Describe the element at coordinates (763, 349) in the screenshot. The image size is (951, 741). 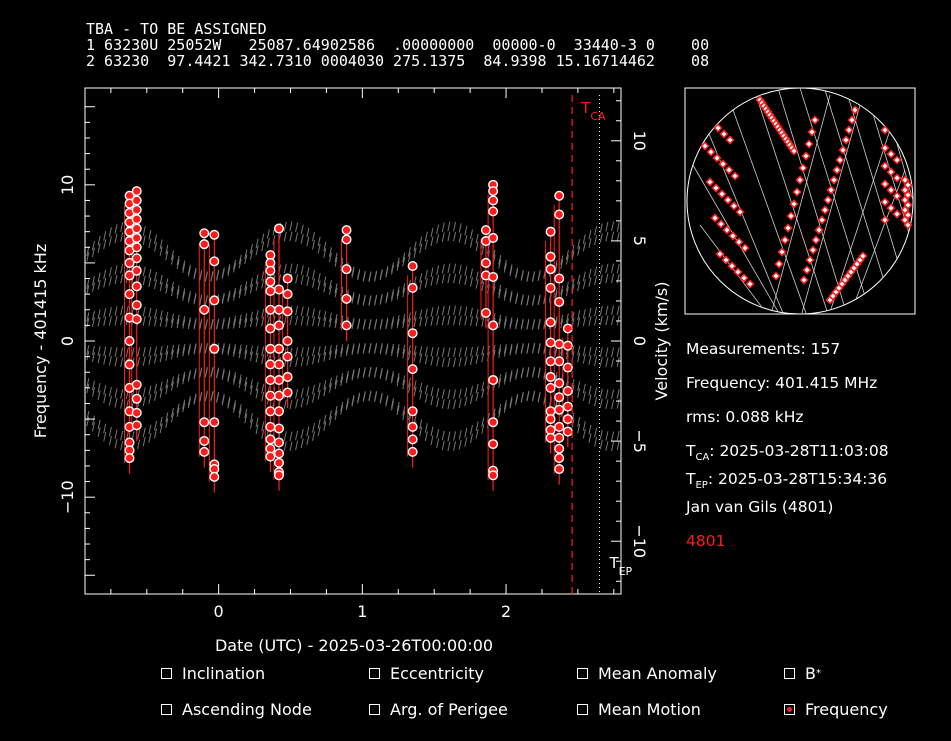
I see `measurements-count: Measurements: 157` at that location.